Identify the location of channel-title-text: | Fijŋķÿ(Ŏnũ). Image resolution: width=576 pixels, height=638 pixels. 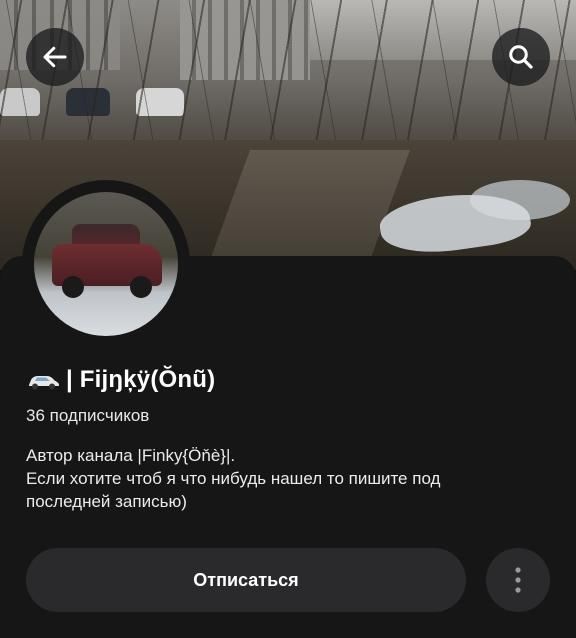
(141, 379).